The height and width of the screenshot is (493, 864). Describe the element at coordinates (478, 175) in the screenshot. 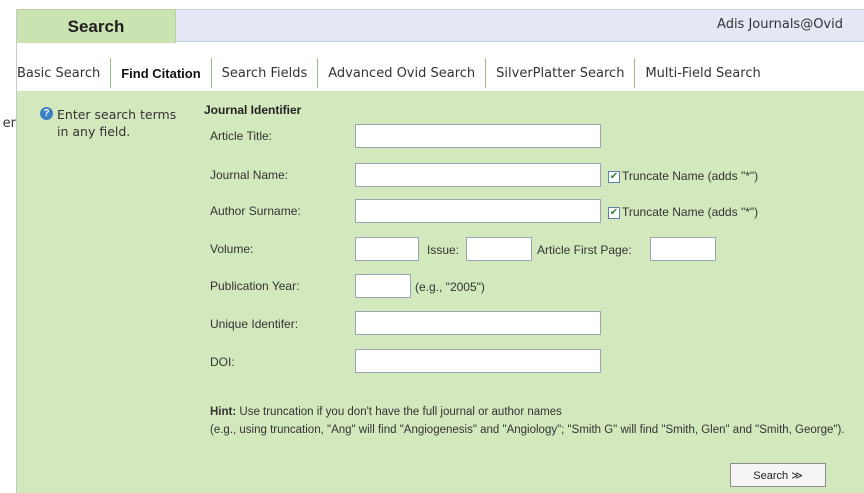

I see `journal-name-input` at that location.